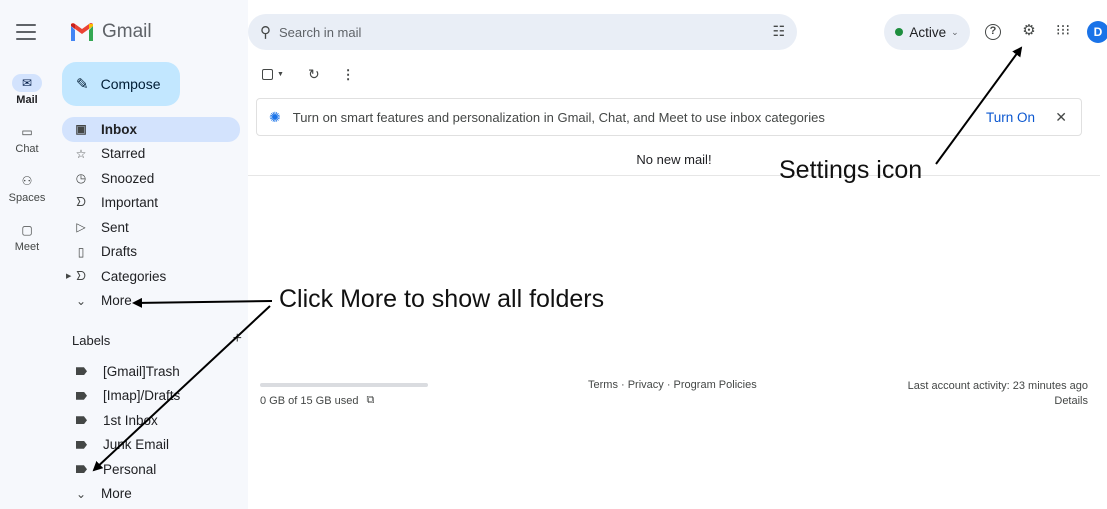 Image resolution: width=1107 pixels, height=509 pixels. I want to click on nav-label: Drafts, so click(119, 252).